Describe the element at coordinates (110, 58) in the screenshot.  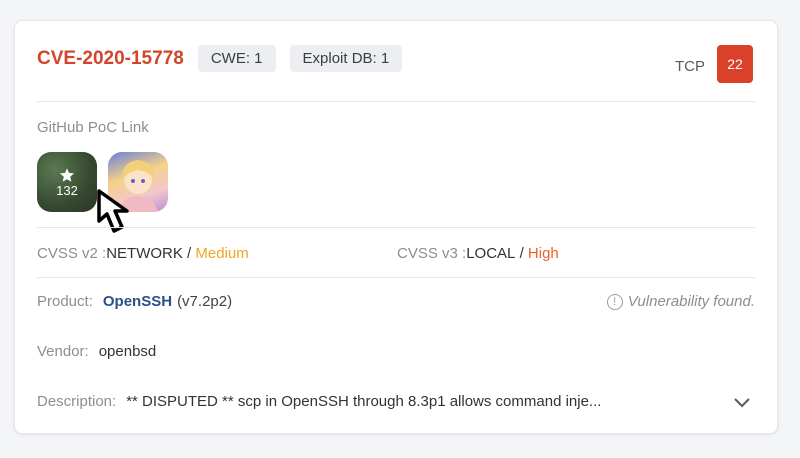
I see `cve-id-text: CVE-2020-15778` at that location.